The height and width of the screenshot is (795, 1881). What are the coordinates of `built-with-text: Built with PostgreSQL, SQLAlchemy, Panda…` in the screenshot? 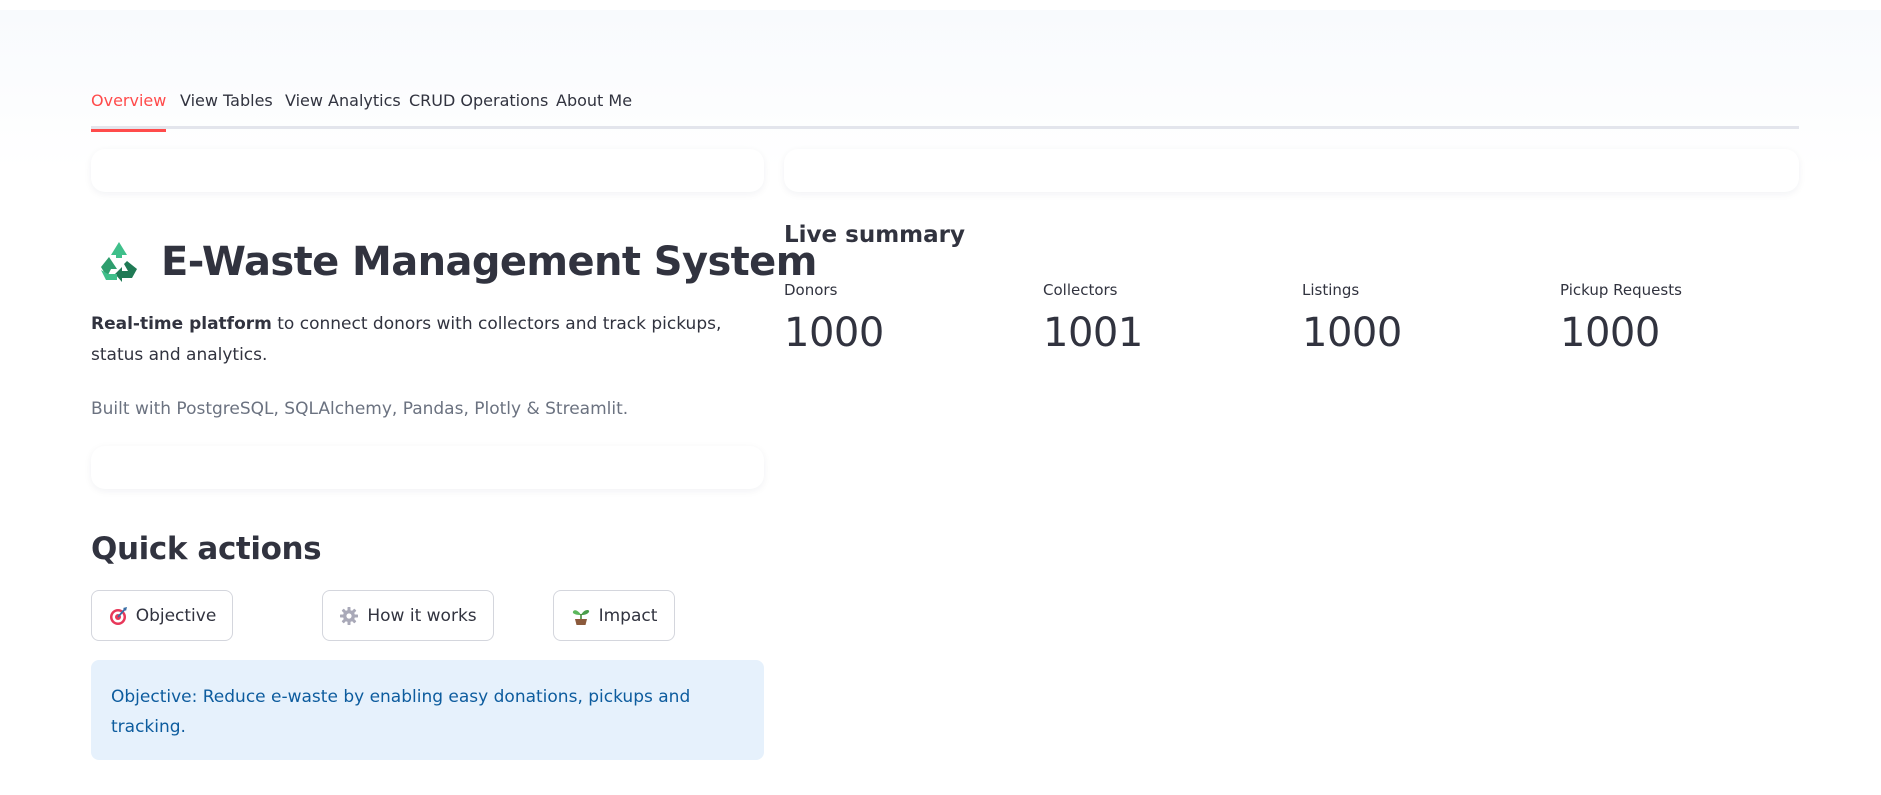 It's located at (360, 409).